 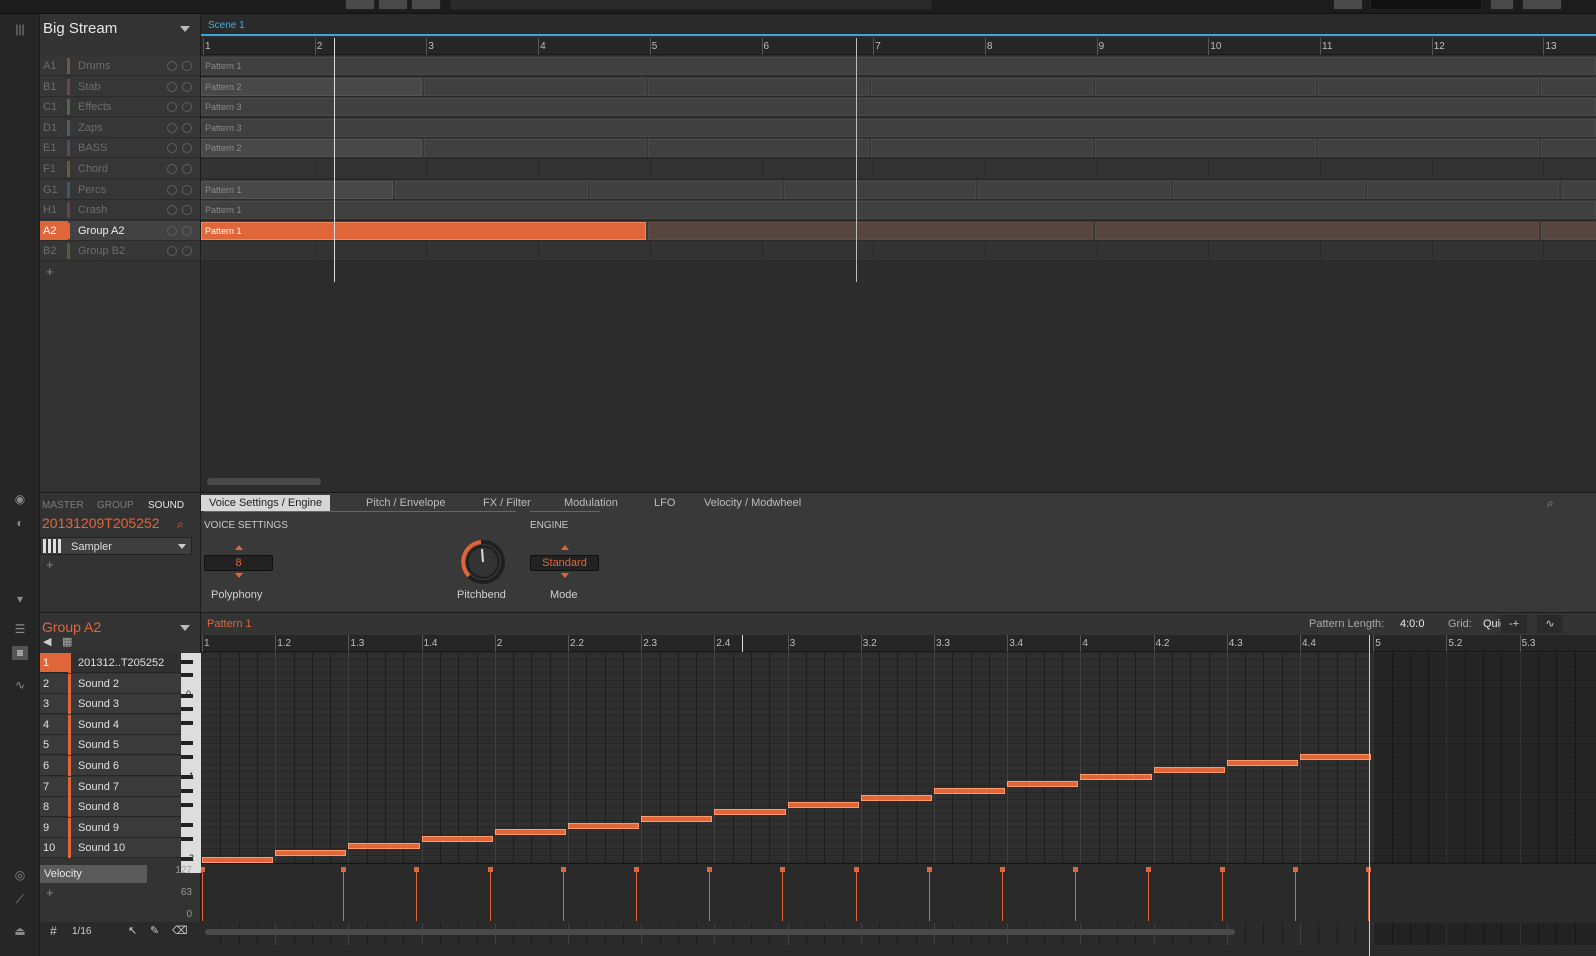 I want to click on mini-keyboard, so click(x=191, y=763).